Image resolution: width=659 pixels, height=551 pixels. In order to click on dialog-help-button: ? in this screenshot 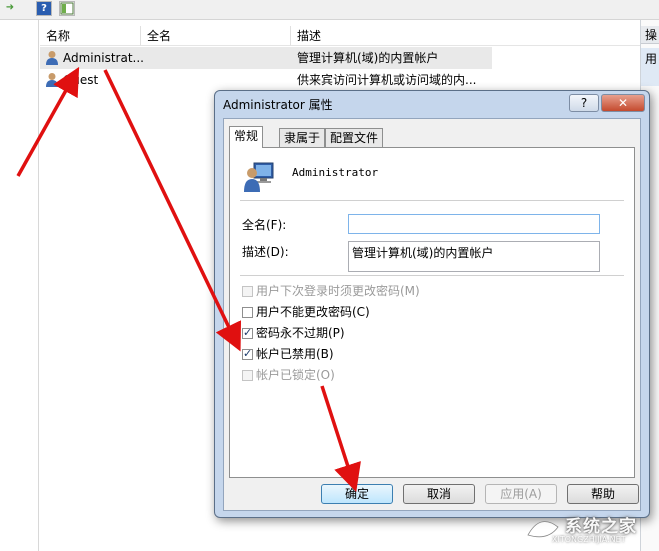, I will do `click(584, 103)`.